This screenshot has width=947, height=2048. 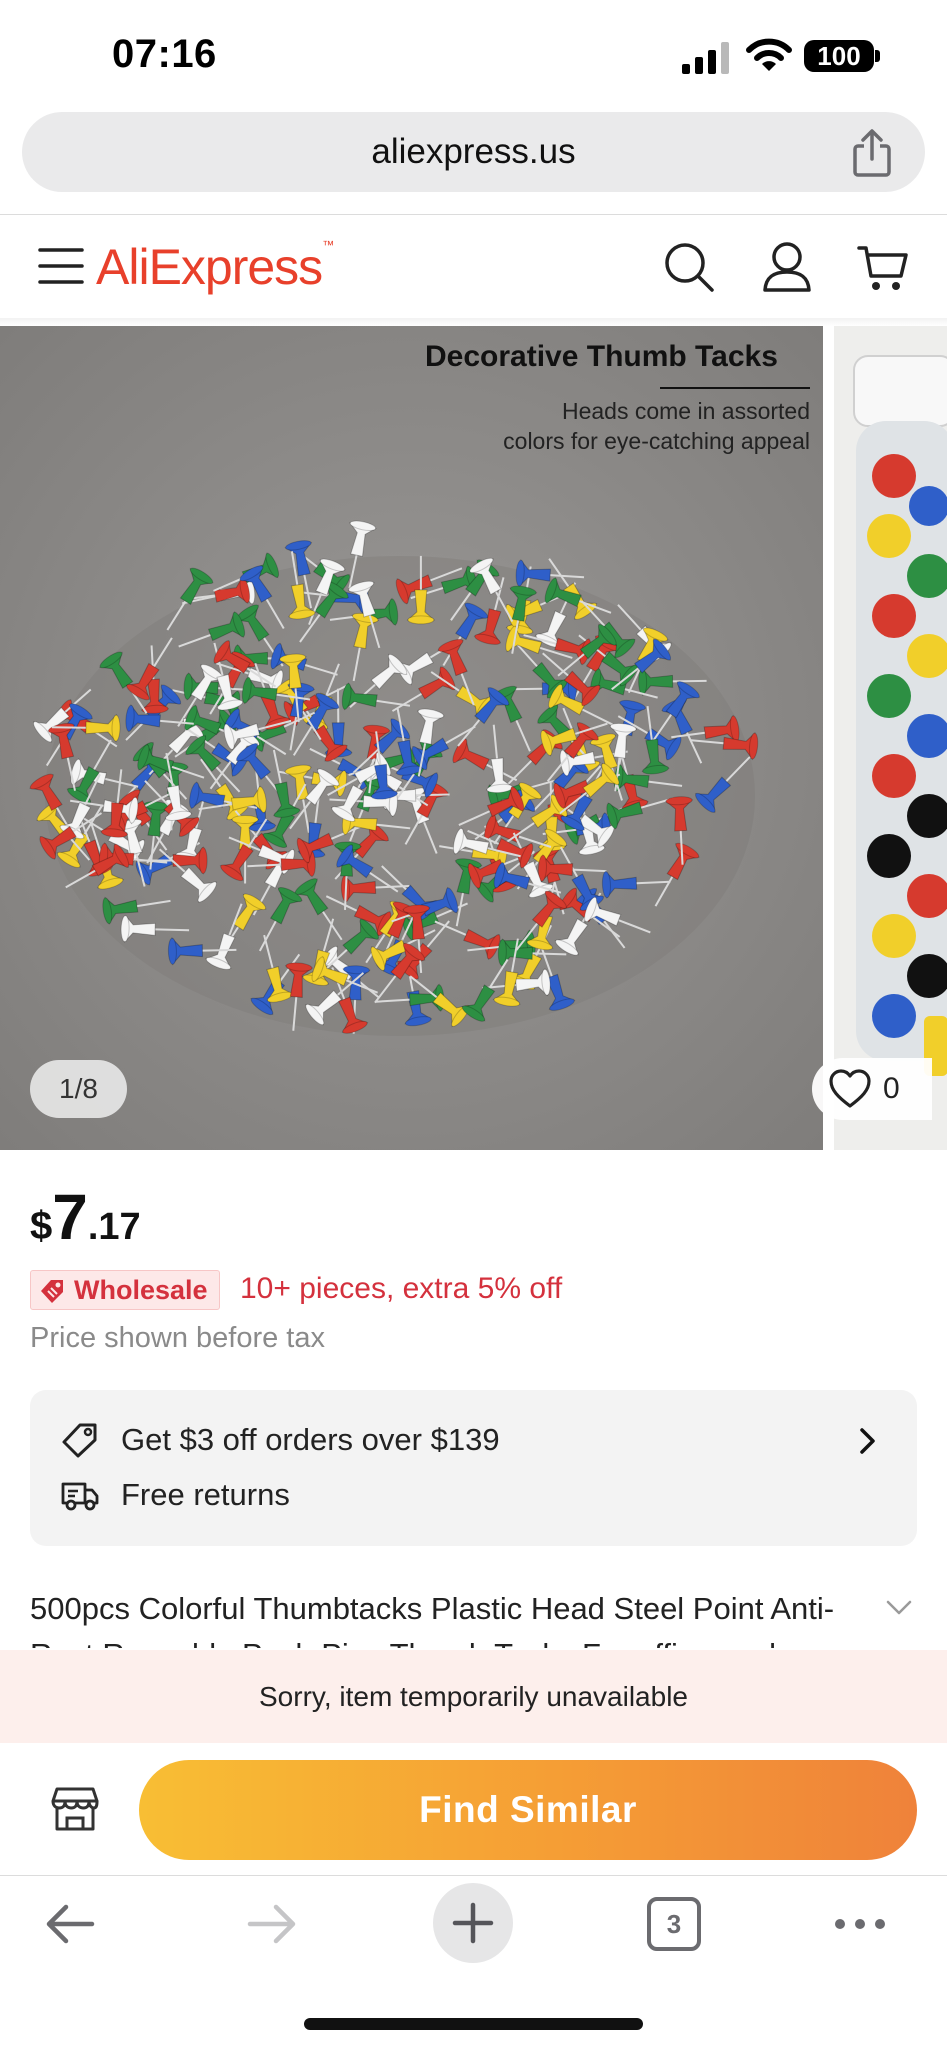 What do you see at coordinates (685, 411) in the screenshot?
I see `image-subtitle-line: Heads come in assorted` at bounding box center [685, 411].